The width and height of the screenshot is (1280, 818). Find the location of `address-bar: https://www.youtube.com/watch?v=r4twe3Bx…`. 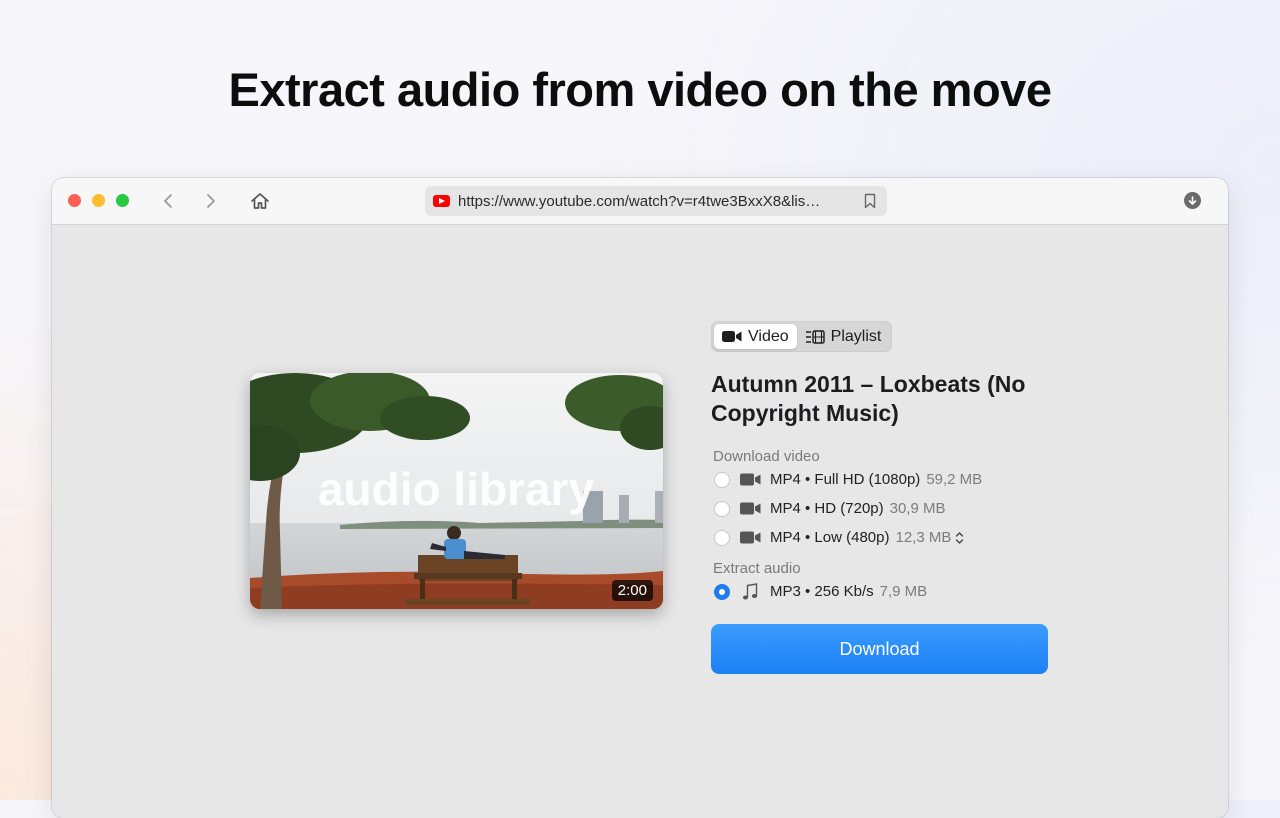

address-bar: https://www.youtube.com/watch?v=r4twe3Bx… is located at coordinates (656, 201).